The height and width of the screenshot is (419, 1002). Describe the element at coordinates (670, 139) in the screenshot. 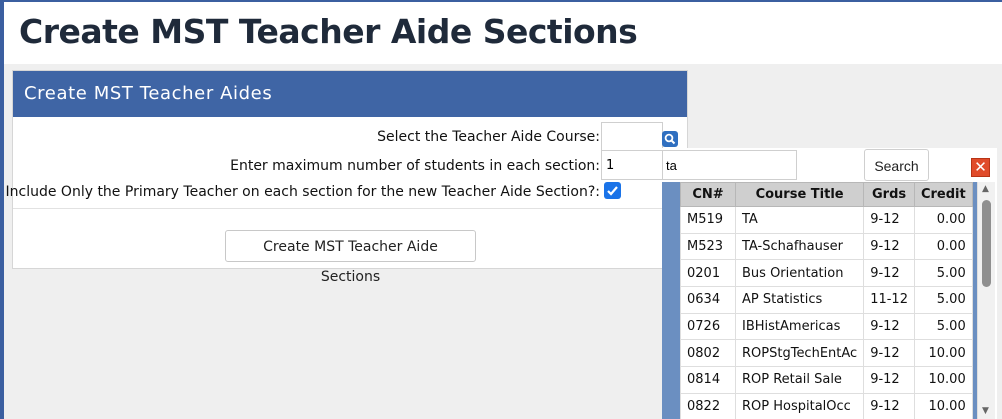

I see `search-icon` at that location.